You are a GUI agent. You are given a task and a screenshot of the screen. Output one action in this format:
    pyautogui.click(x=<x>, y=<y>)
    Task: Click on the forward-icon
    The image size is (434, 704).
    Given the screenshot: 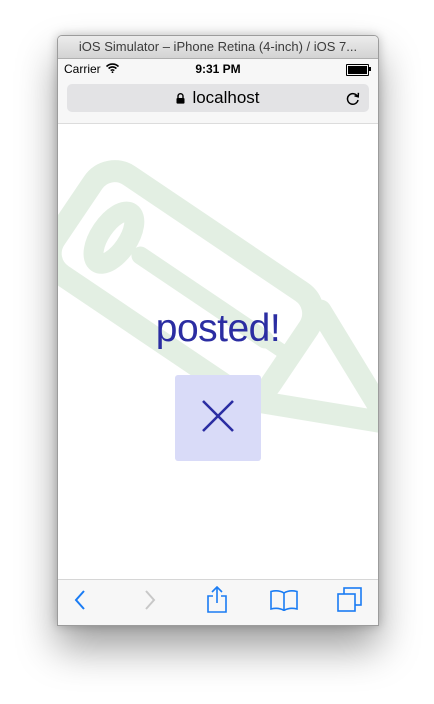 What is the action you would take?
    pyautogui.click(x=150, y=602)
    